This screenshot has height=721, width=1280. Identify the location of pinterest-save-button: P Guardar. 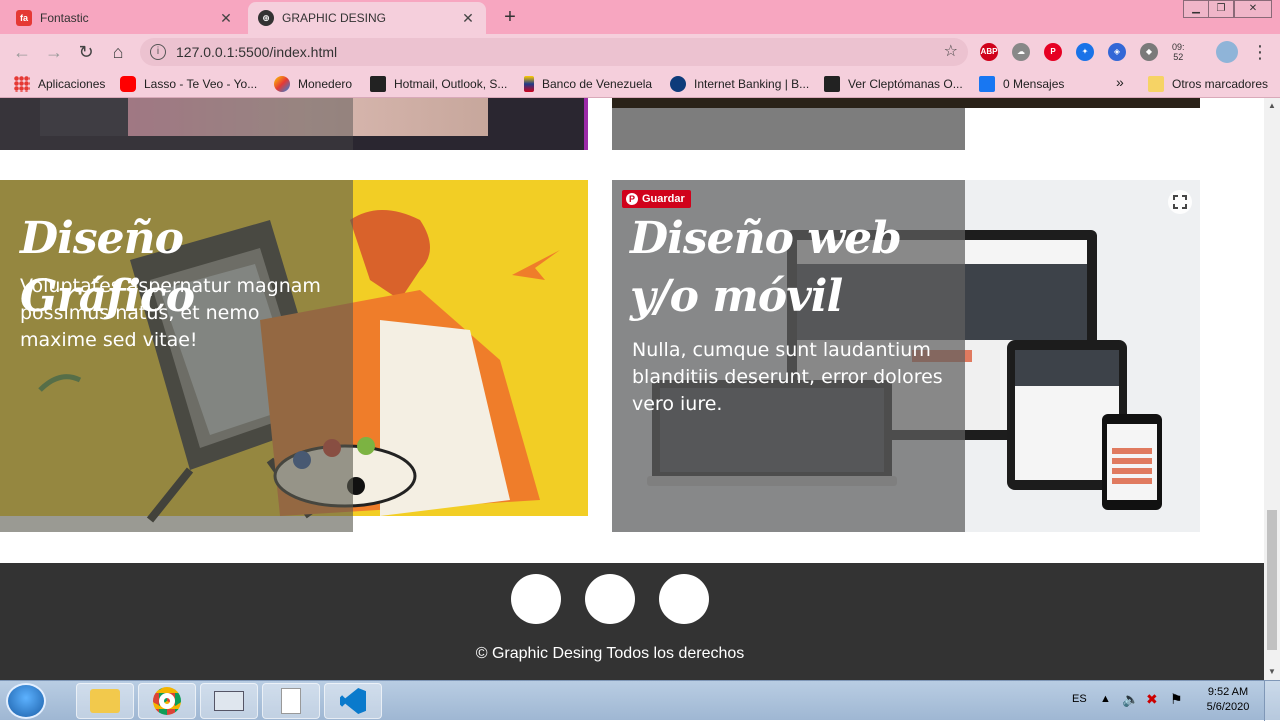
(656, 199).